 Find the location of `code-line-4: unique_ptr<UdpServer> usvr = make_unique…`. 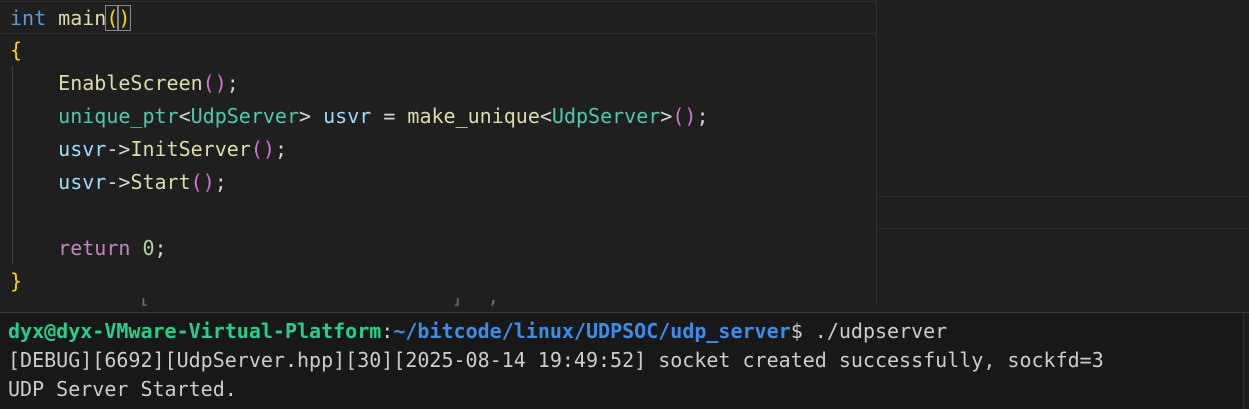

code-line-4: unique_ptr<UdpServer> usvr = make_unique… is located at coordinates (354, 116).